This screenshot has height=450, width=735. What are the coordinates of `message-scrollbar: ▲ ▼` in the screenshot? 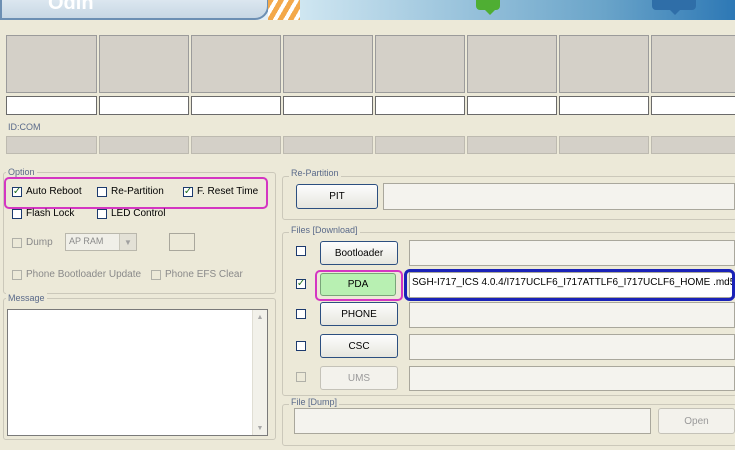 It's located at (259, 372).